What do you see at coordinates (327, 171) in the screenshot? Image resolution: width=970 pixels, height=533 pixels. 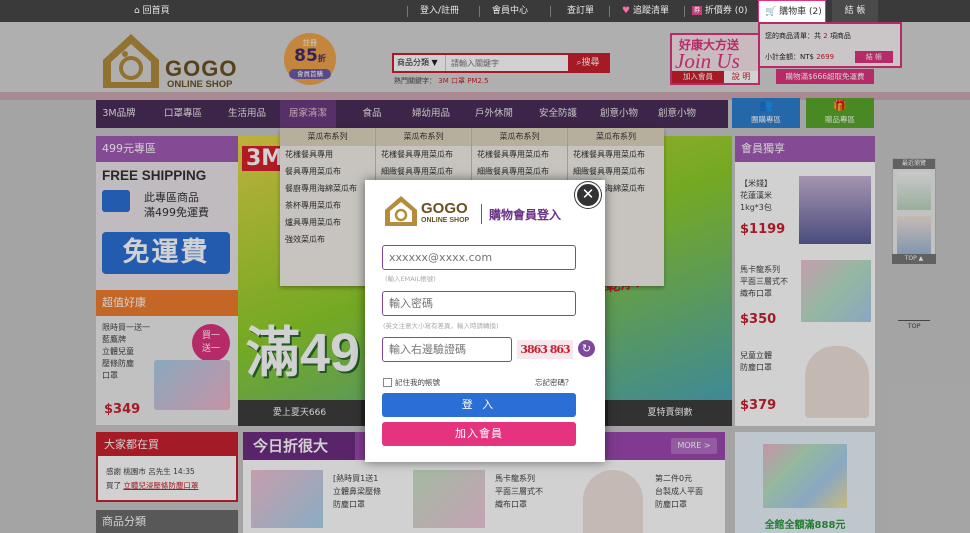 I see `dropdown-item: 餐具專用菜瓜布` at bounding box center [327, 171].